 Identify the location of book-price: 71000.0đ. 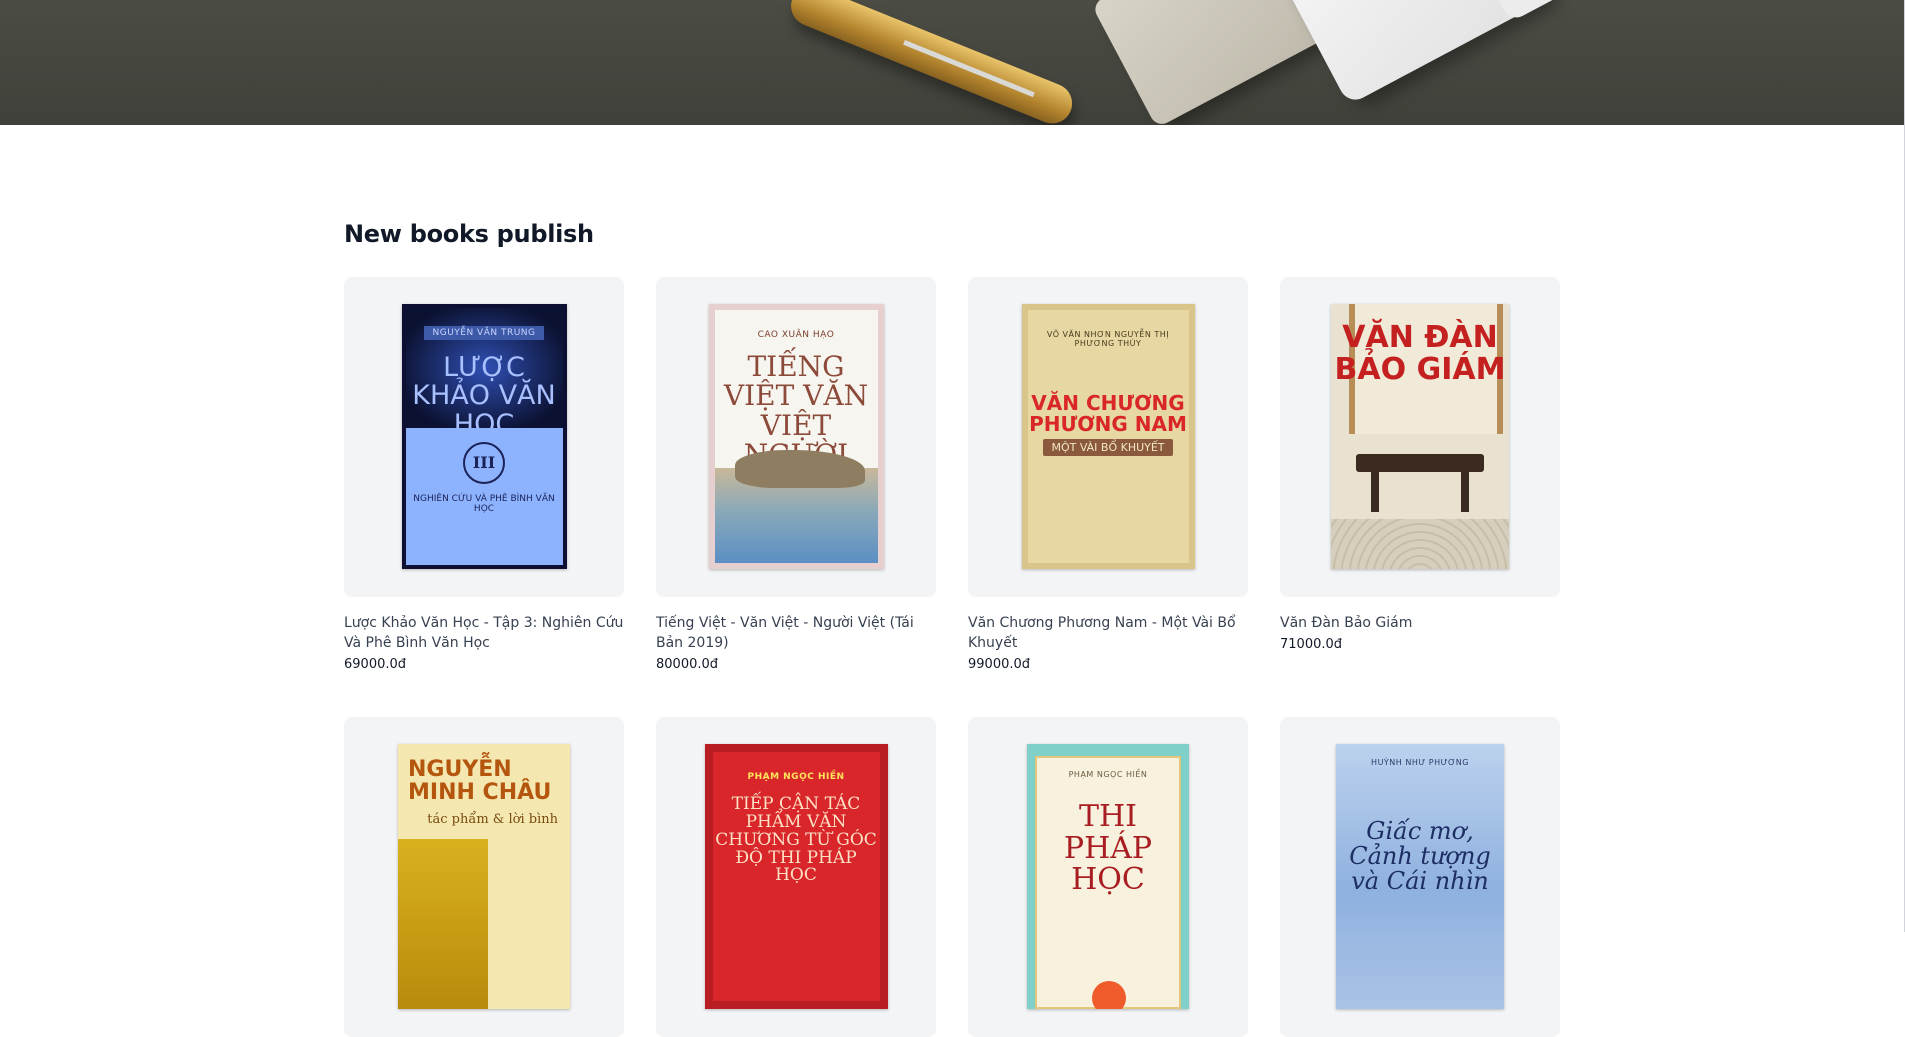
(1311, 644).